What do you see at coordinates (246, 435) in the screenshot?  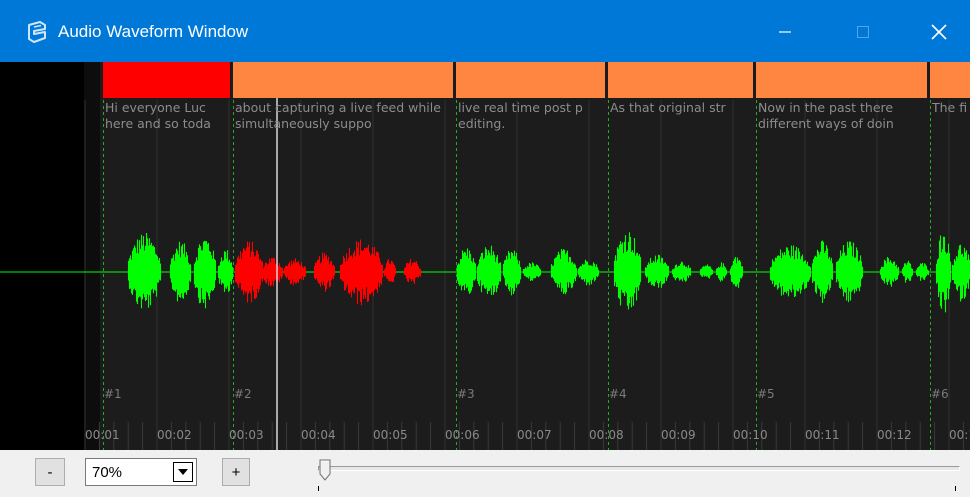 I see `timeline-label: 00:03` at bounding box center [246, 435].